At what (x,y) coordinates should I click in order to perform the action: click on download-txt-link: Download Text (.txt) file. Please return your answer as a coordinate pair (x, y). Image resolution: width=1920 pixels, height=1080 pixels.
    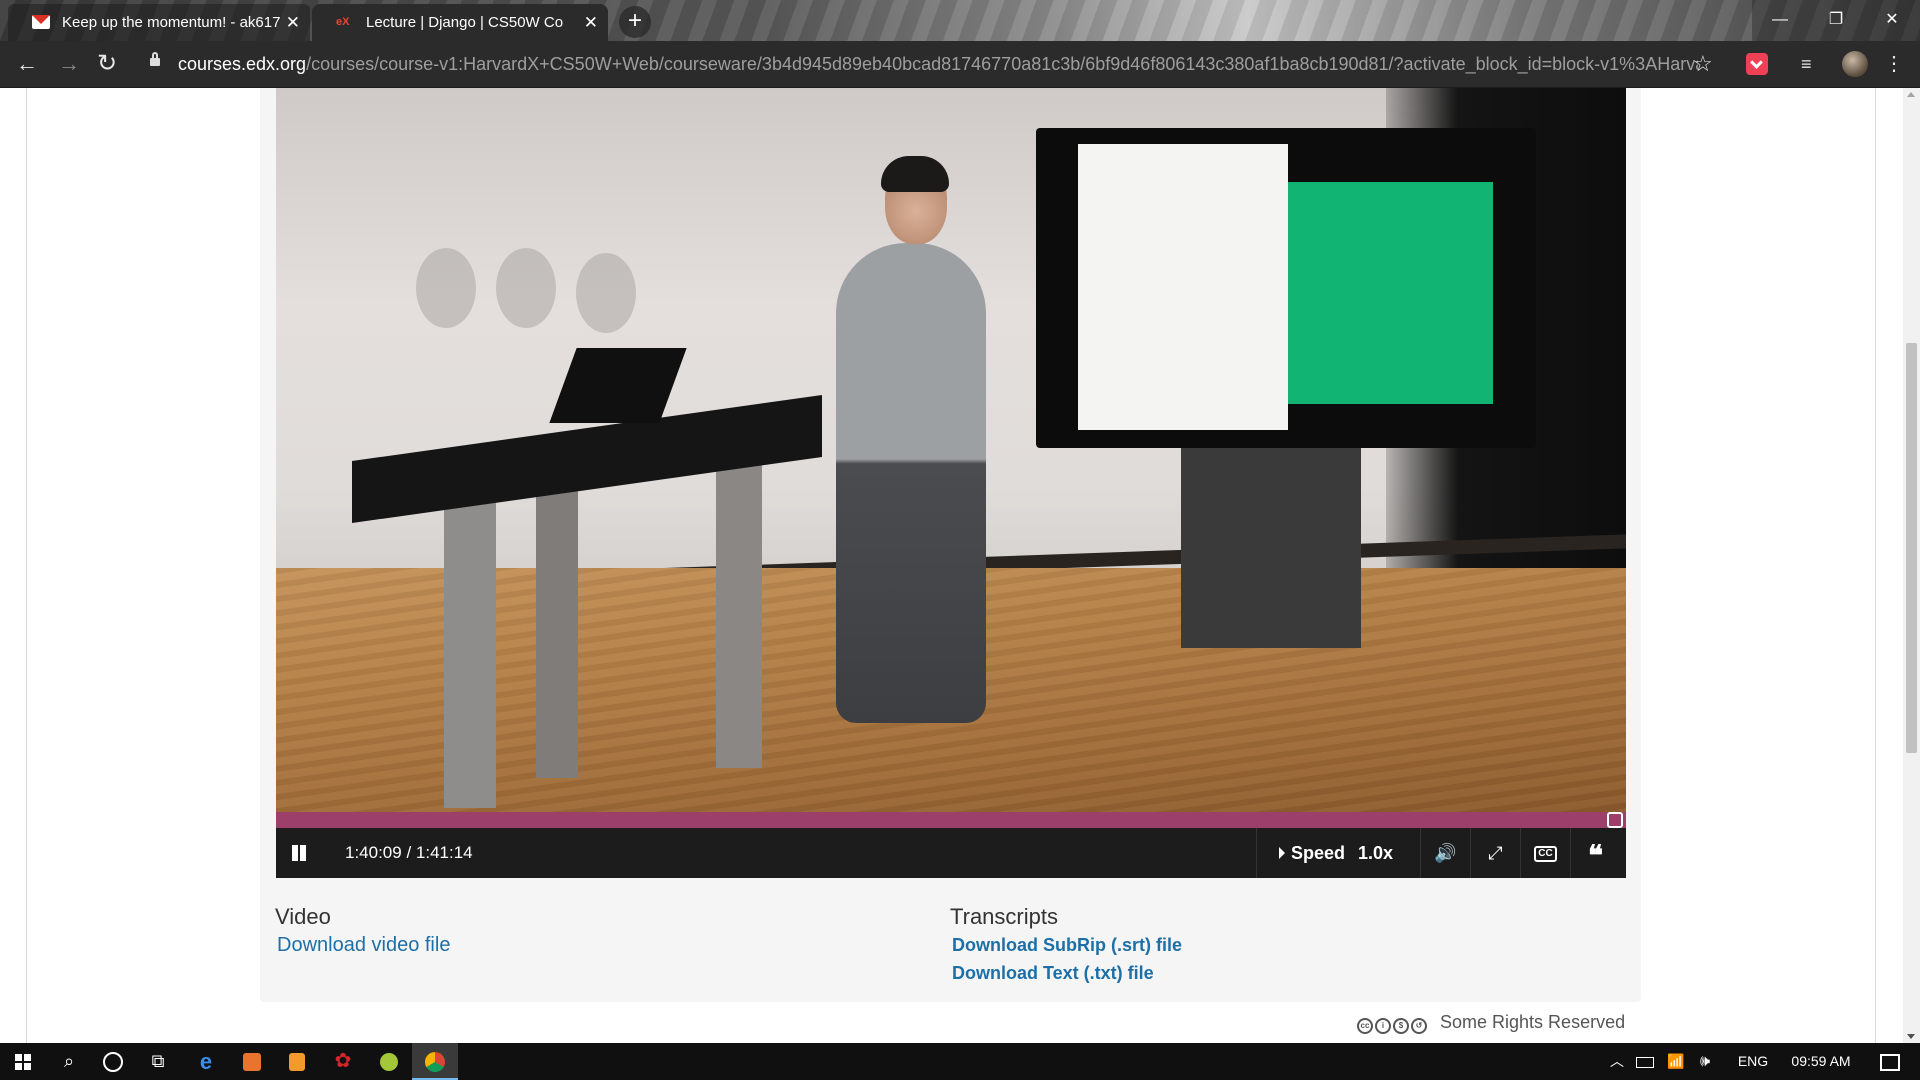
    Looking at the image, I should click on (1053, 973).